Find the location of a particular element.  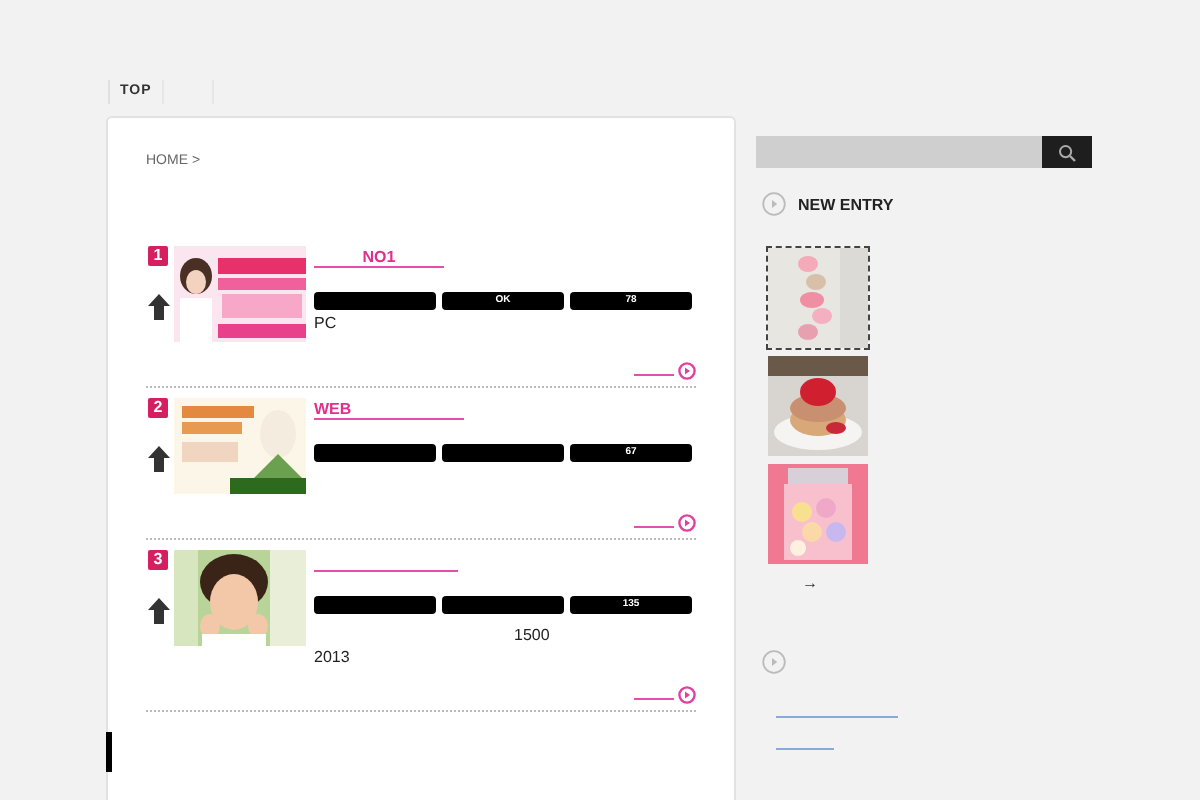

search-button is located at coordinates (1067, 152).